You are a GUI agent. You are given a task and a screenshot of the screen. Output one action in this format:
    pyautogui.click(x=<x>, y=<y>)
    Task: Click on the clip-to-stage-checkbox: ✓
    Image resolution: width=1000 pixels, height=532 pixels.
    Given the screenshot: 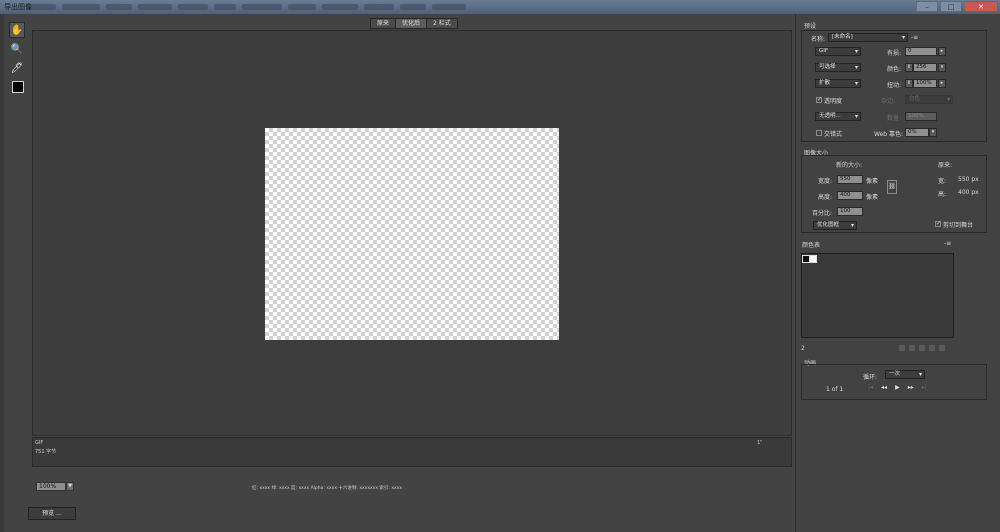 What is the action you would take?
    pyautogui.click(x=938, y=224)
    